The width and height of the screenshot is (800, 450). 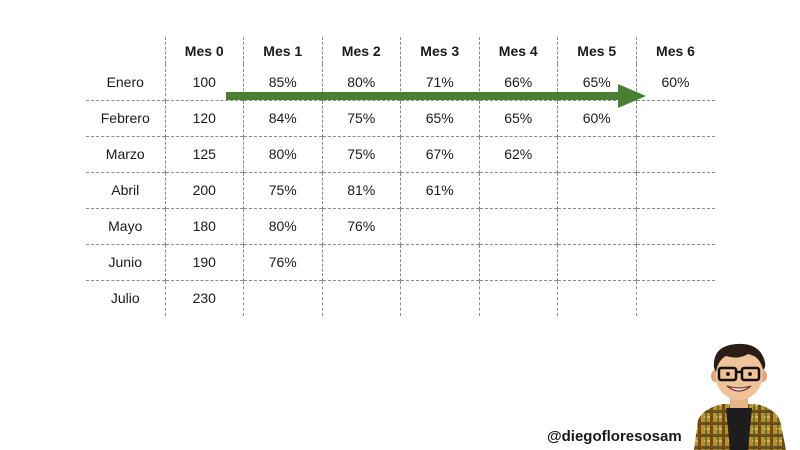 What do you see at coordinates (439, 190) in the screenshot?
I see `table-cell: 61%` at bounding box center [439, 190].